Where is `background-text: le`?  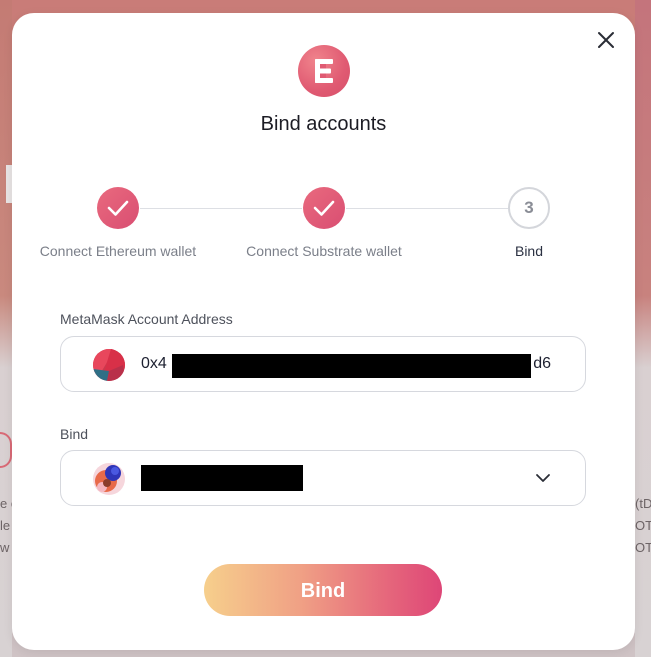
background-text: le is located at coordinates (5, 525).